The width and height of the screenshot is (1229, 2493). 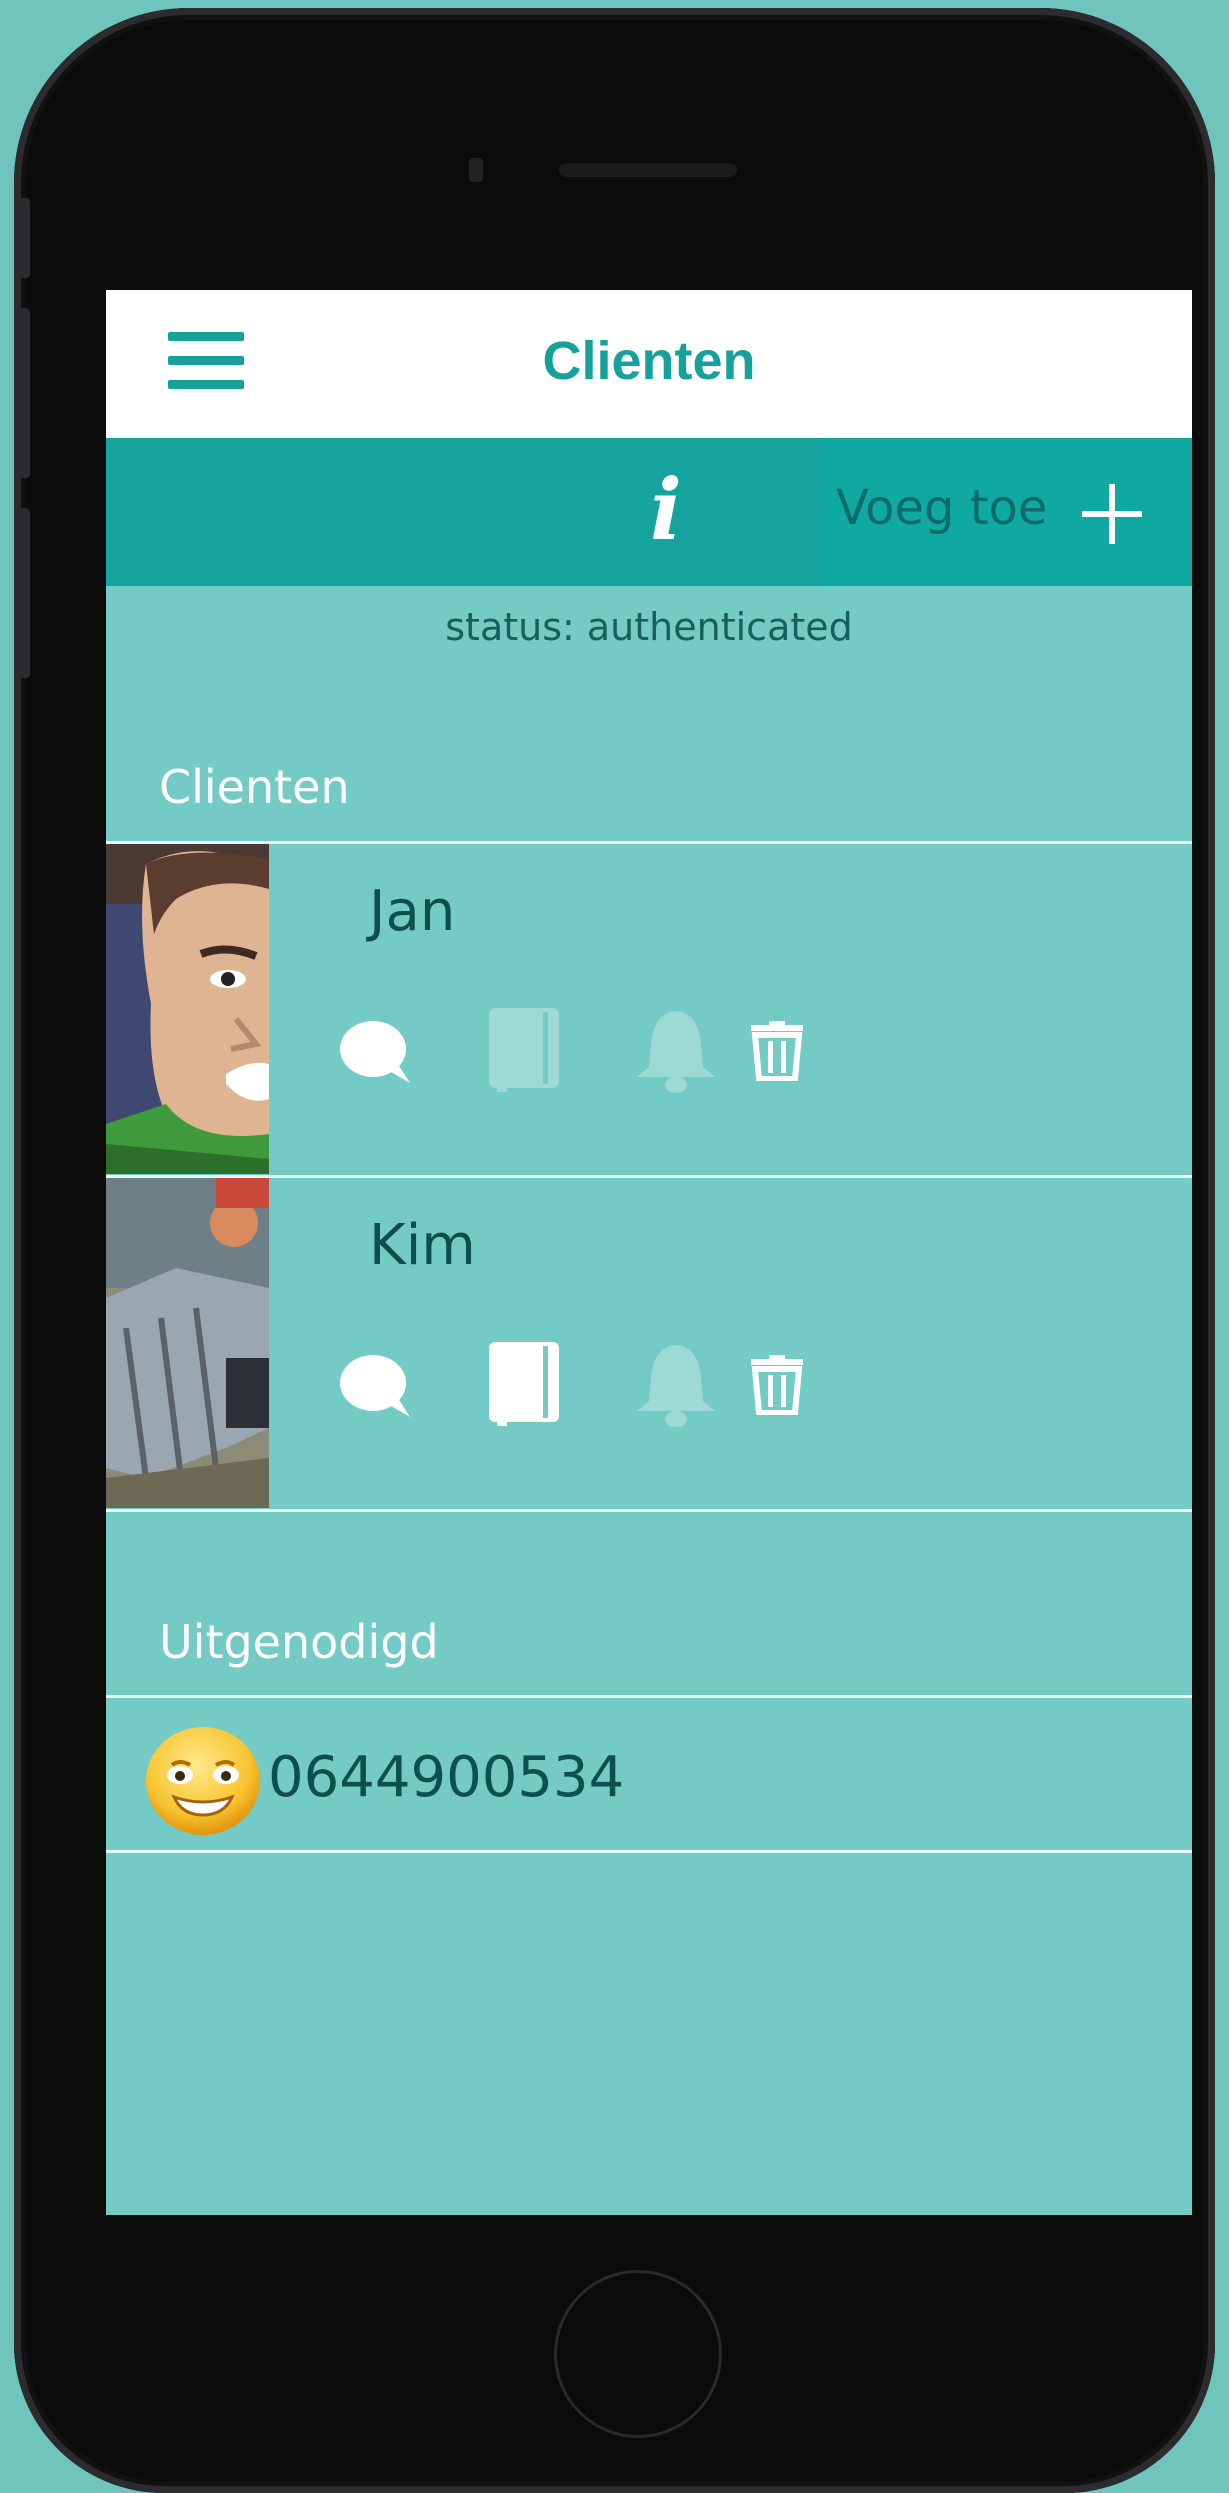 I want to click on add-client-button: Voeg toe, so click(x=1008, y=512).